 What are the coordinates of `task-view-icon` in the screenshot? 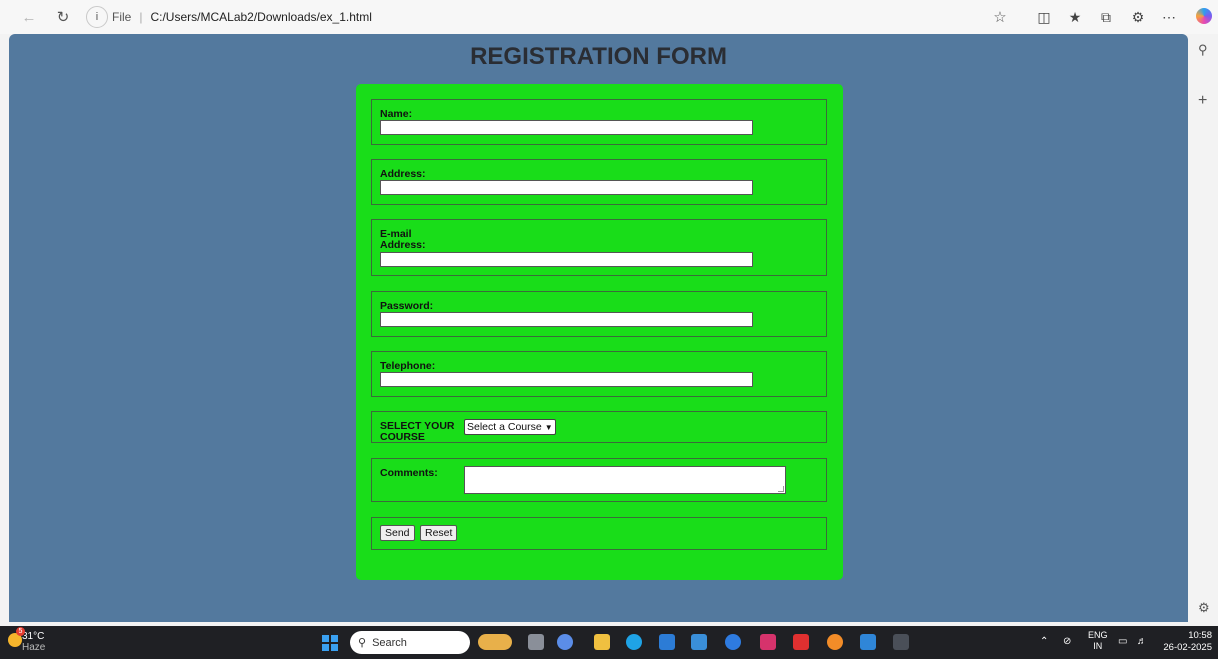 It's located at (536, 642).